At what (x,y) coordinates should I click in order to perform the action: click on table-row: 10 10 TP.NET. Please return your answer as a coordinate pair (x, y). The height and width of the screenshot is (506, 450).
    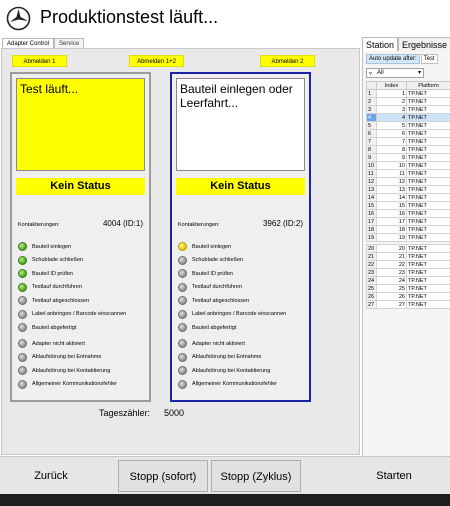
    Looking at the image, I should click on (408, 165).